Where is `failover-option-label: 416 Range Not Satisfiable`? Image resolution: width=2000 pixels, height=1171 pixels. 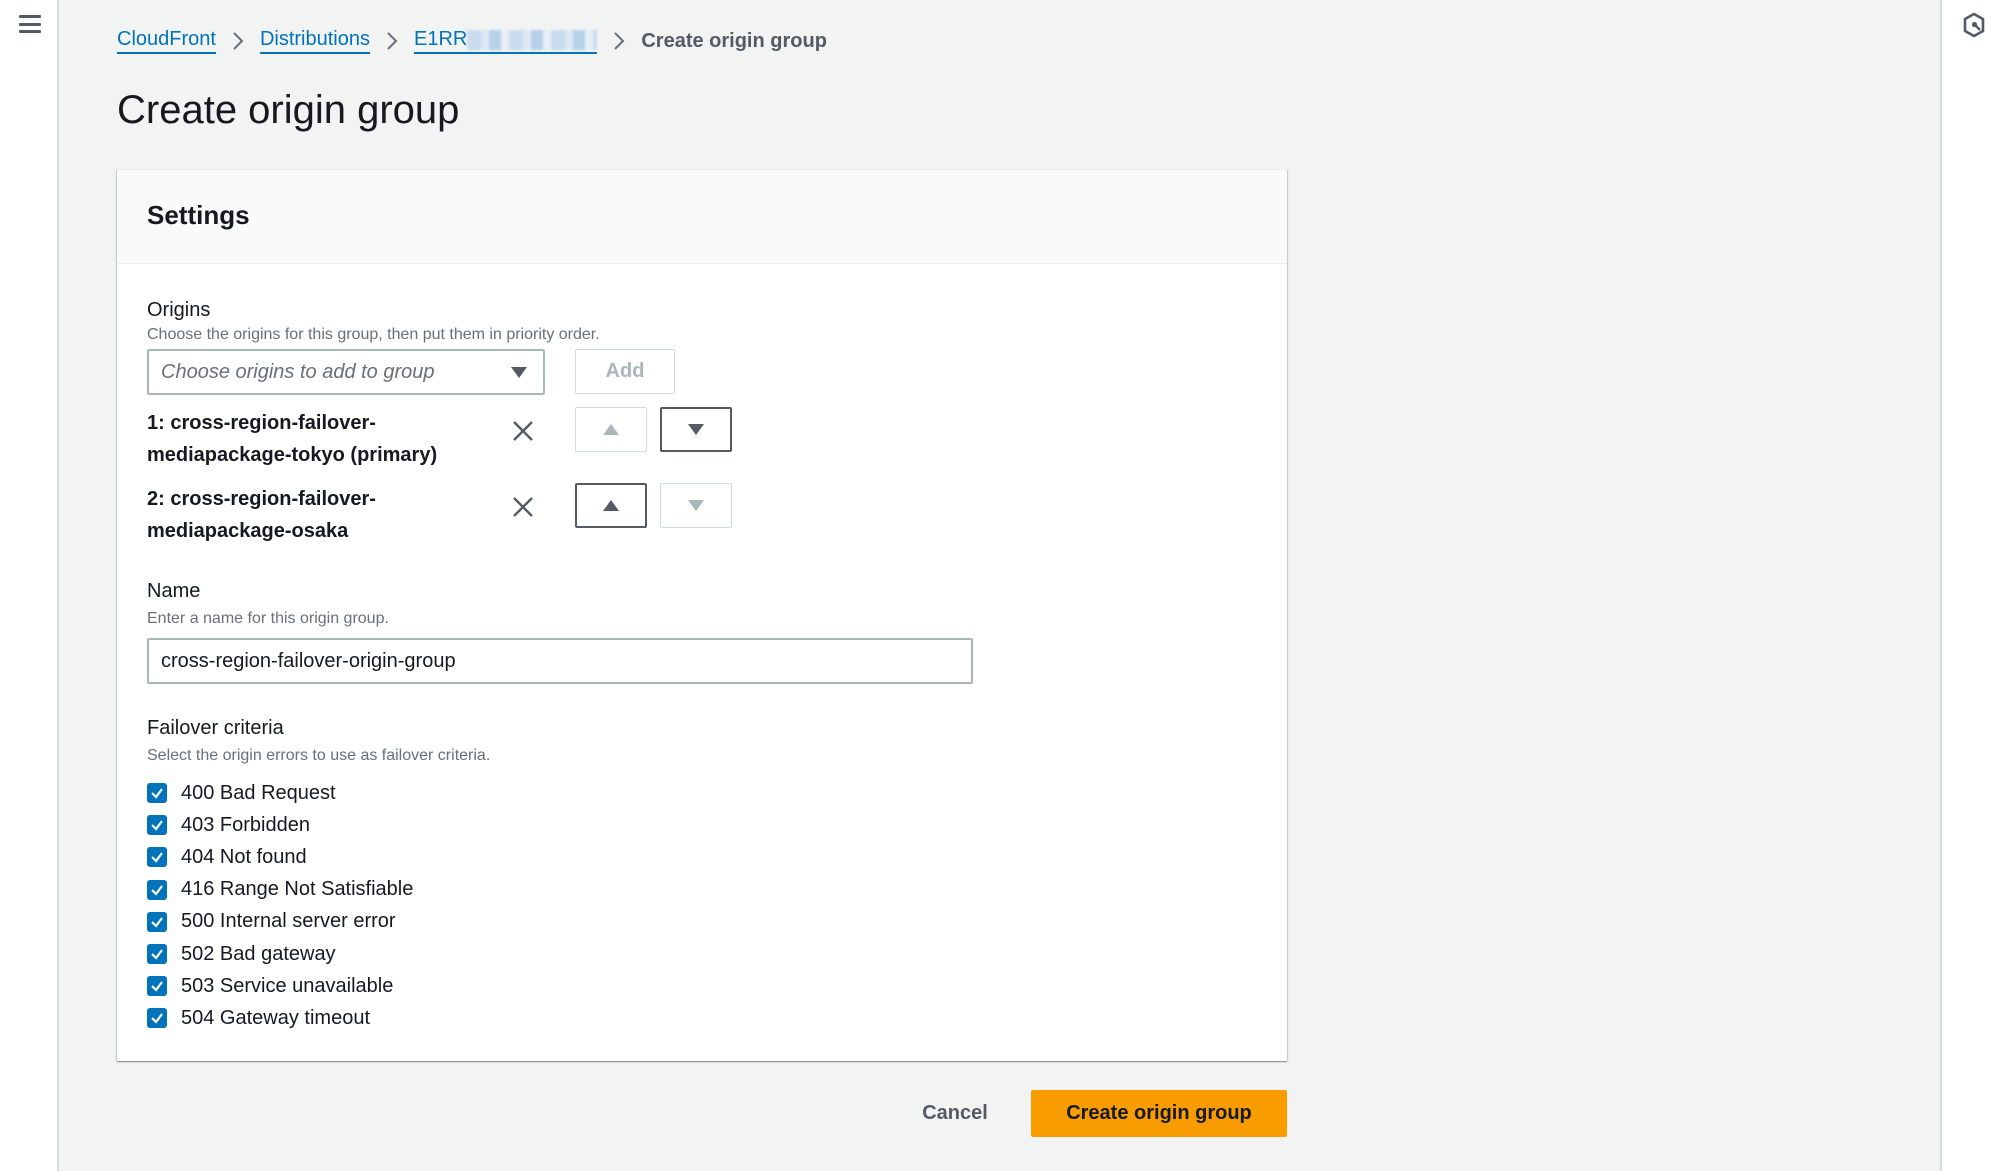
failover-option-label: 416 Range Not Satisfiable is located at coordinates (297, 889).